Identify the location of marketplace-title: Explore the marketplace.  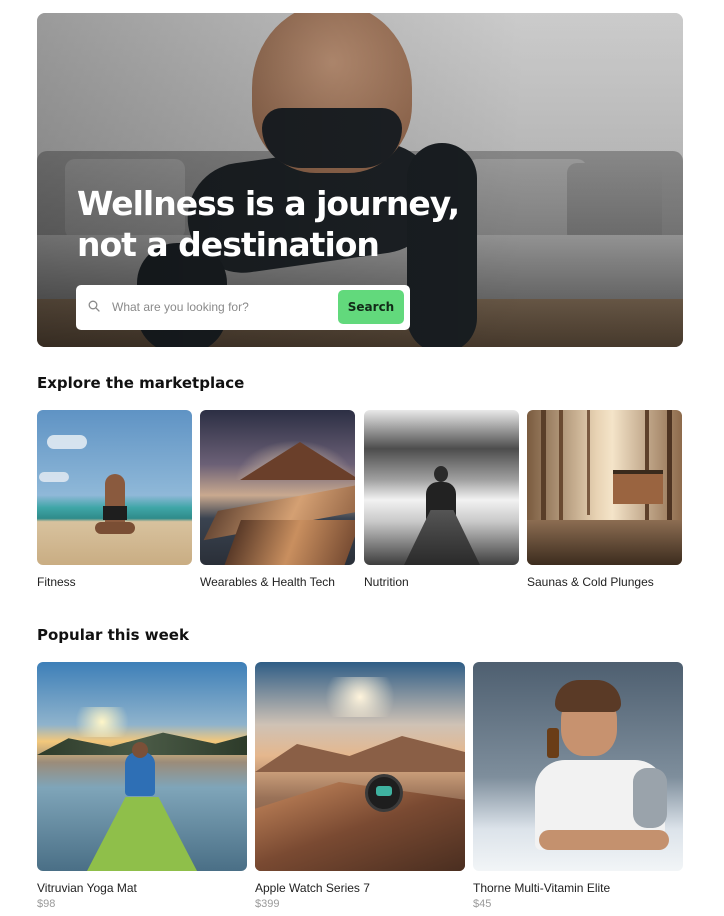
(141, 383).